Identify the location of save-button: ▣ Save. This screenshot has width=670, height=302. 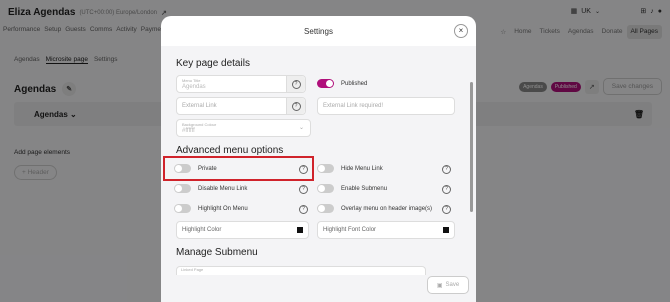
(448, 285).